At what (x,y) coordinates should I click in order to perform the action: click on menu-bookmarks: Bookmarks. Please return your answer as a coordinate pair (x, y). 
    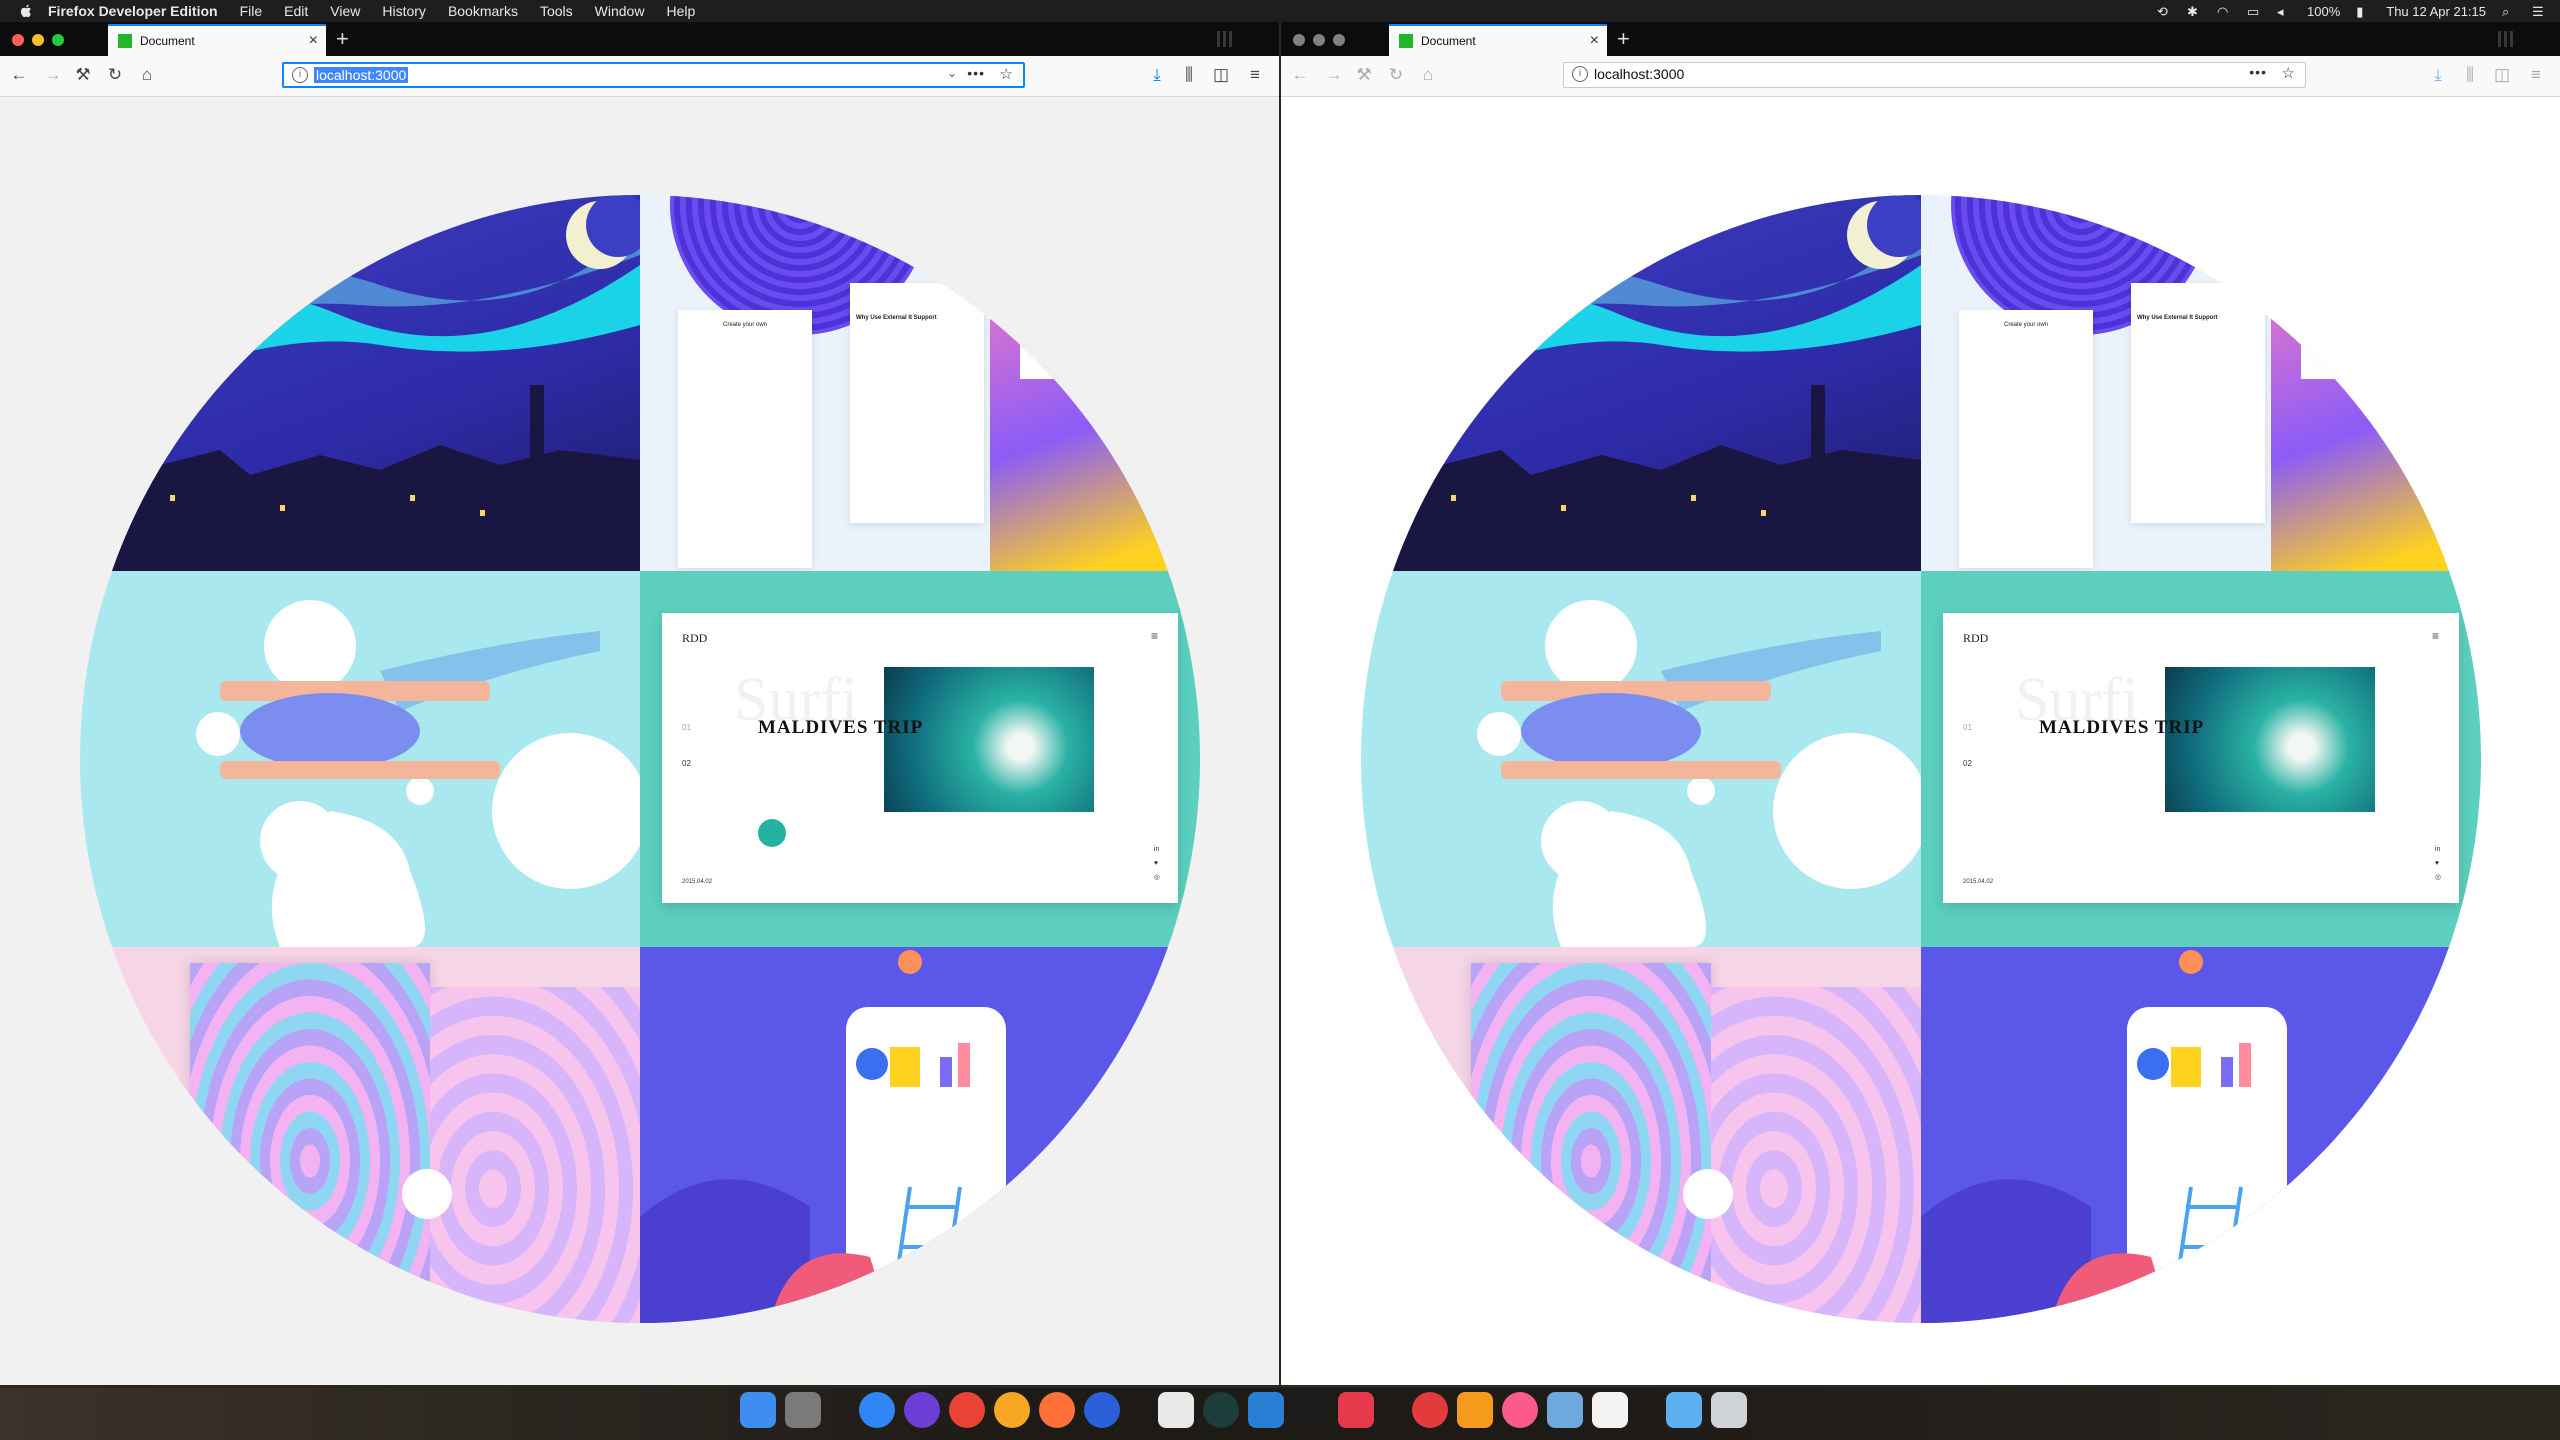
    Looking at the image, I should click on (483, 11).